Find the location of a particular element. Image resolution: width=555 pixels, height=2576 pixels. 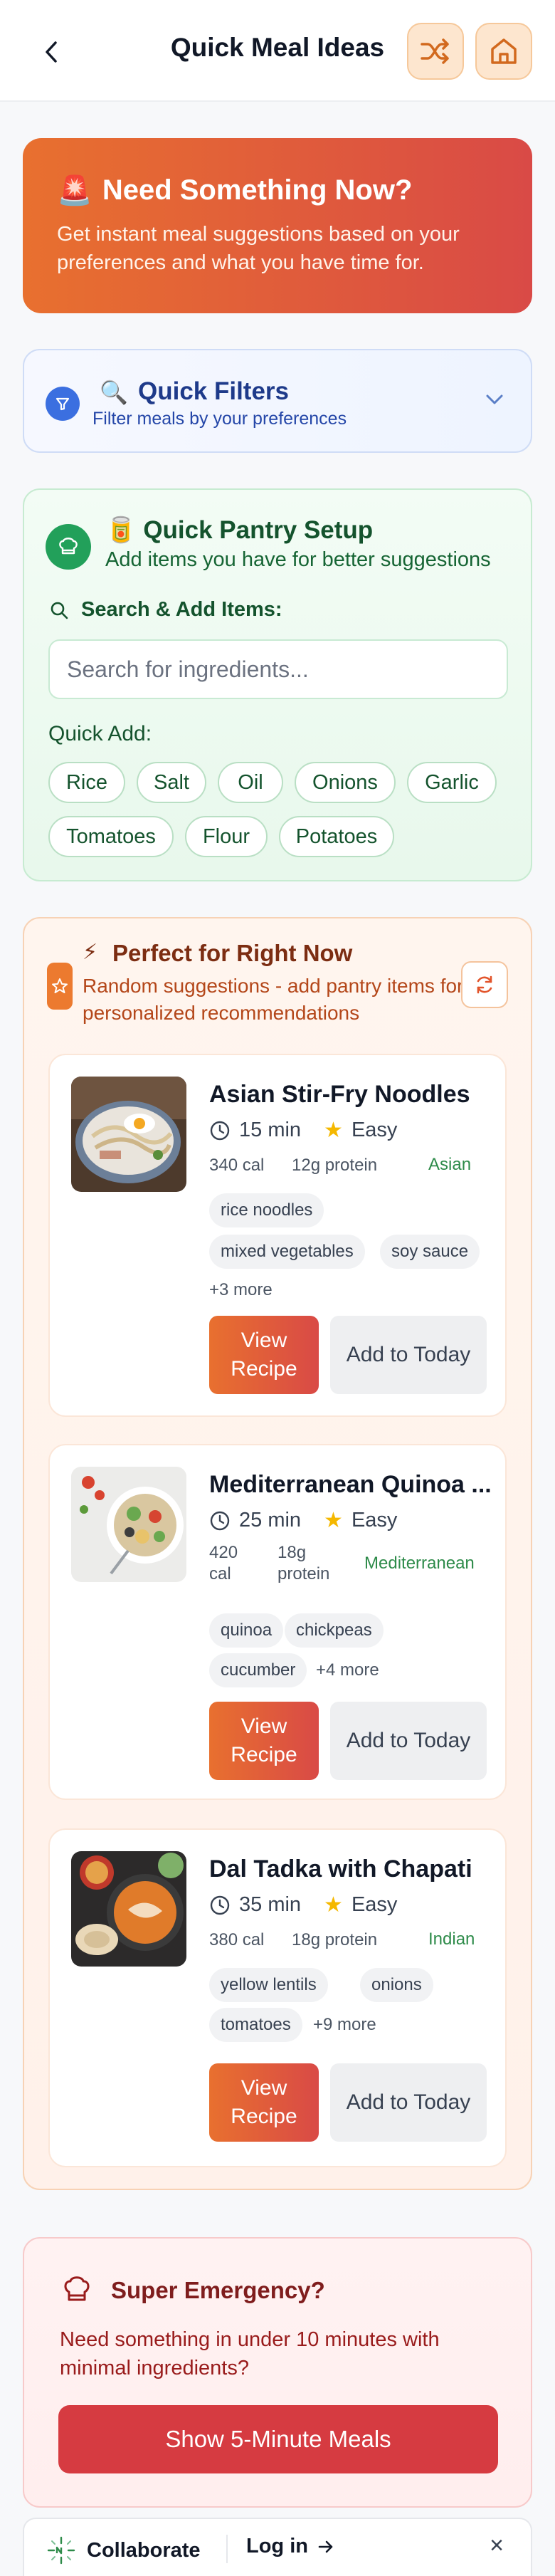

chevron-left-icon is located at coordinates (52, 52).